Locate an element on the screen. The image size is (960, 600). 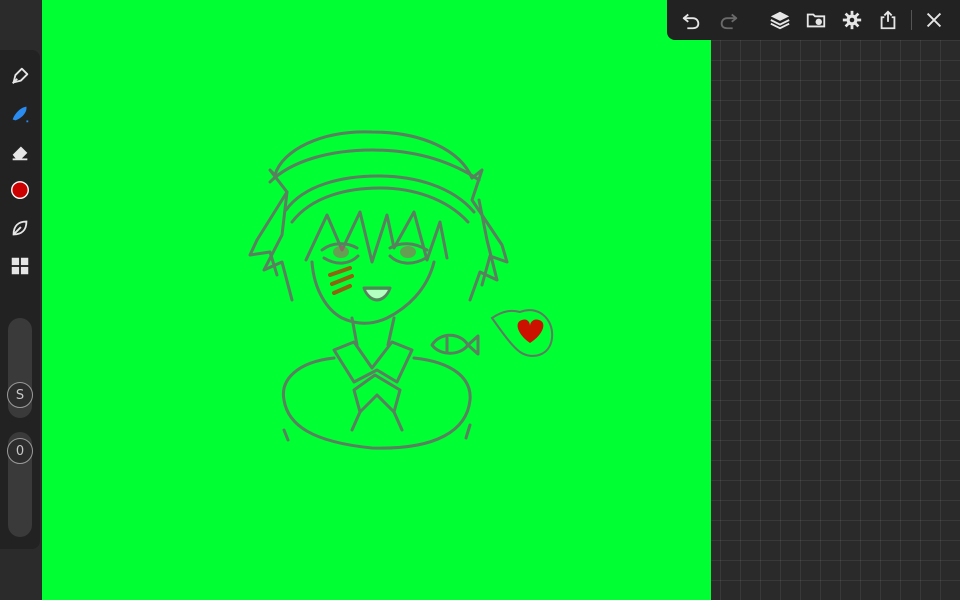
brush-icon is located at coordinates (20, 114).